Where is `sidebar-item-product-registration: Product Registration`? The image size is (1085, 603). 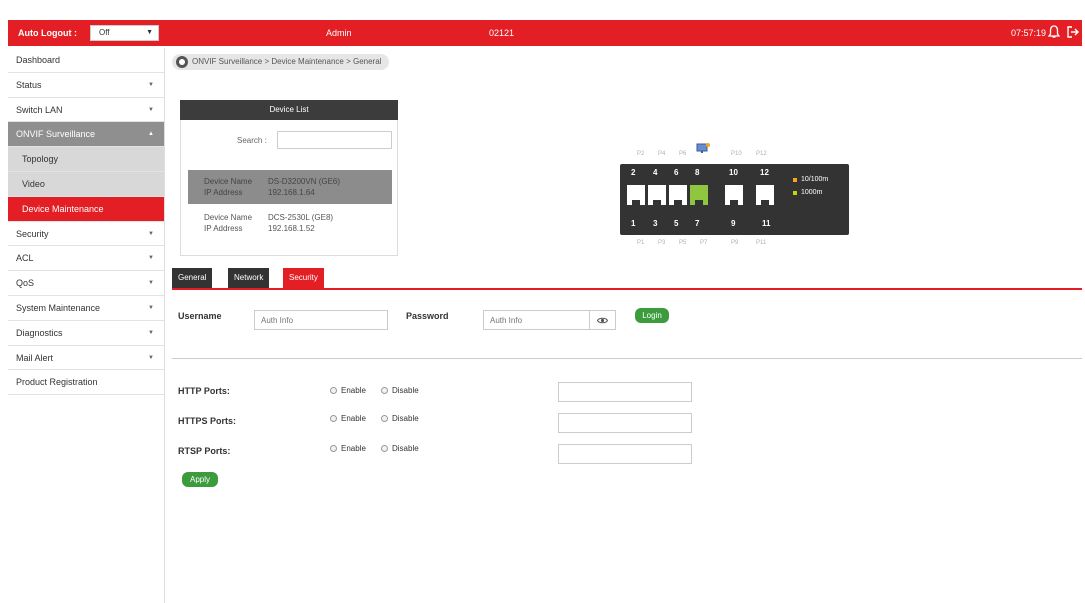
sidebar-item-product-registration: Product Registration is located at coordinates (86, 383).